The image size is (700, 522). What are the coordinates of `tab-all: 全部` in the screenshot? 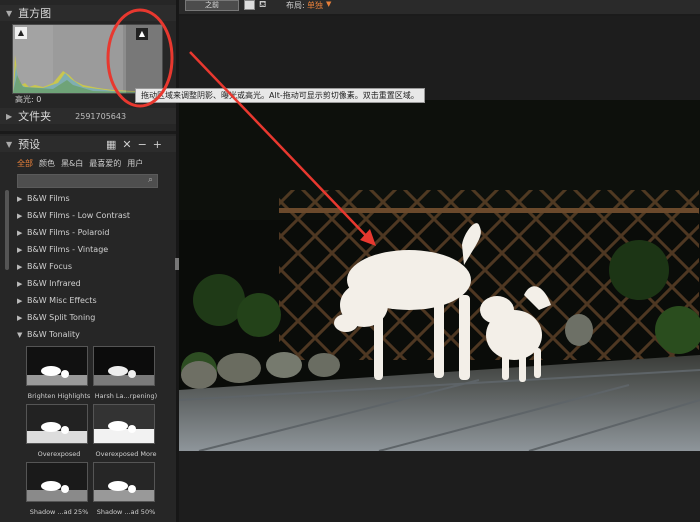 It's located at (25, 163).